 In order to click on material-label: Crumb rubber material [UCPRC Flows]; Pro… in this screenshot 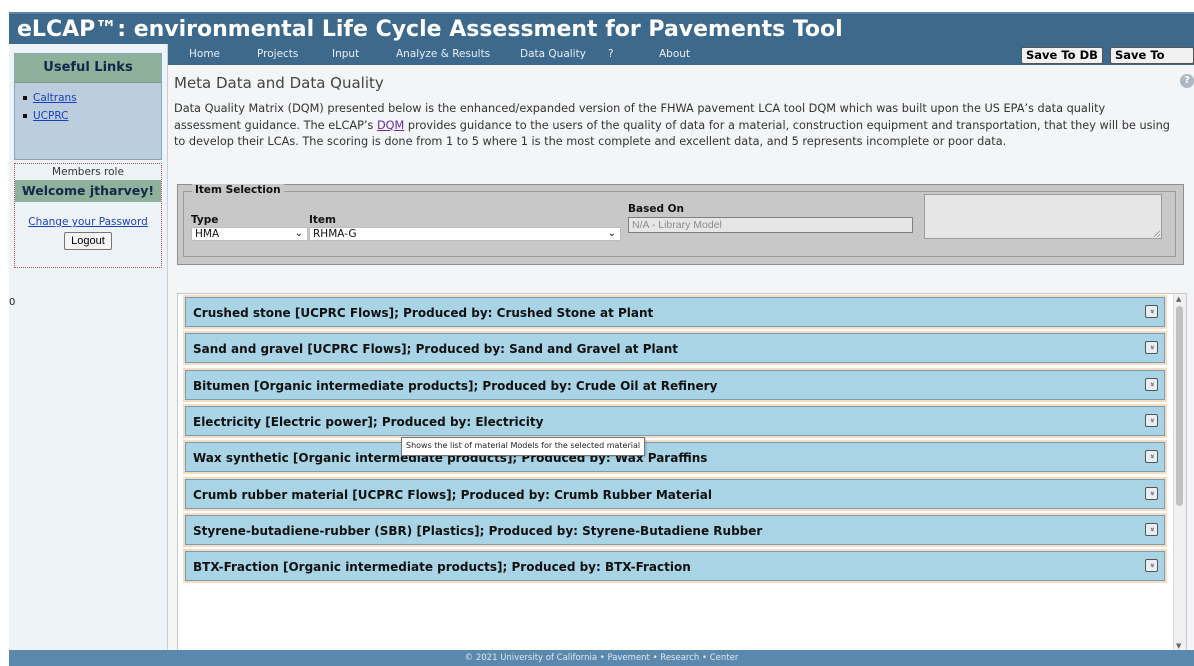, I will do `click(452, 494)`.